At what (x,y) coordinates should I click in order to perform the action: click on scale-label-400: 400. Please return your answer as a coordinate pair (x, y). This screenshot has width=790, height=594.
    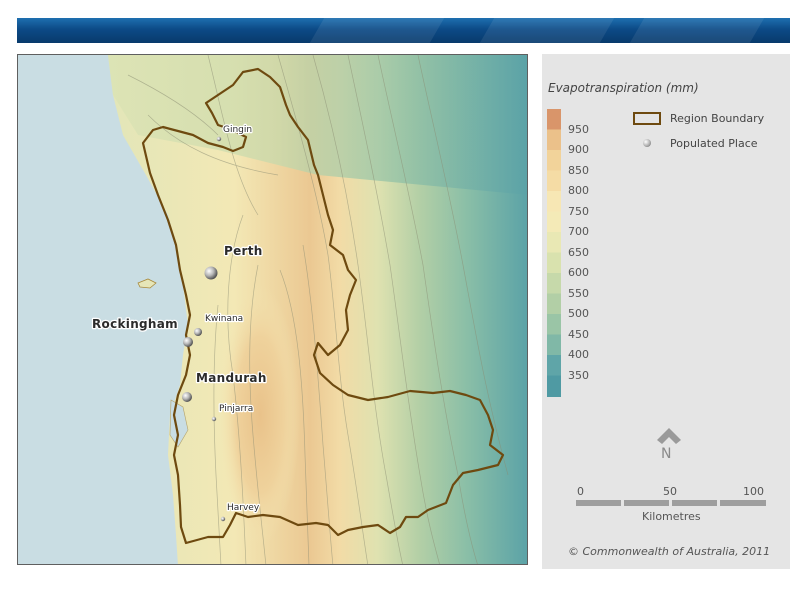
    Looking at the image, I should click on (578, 354).